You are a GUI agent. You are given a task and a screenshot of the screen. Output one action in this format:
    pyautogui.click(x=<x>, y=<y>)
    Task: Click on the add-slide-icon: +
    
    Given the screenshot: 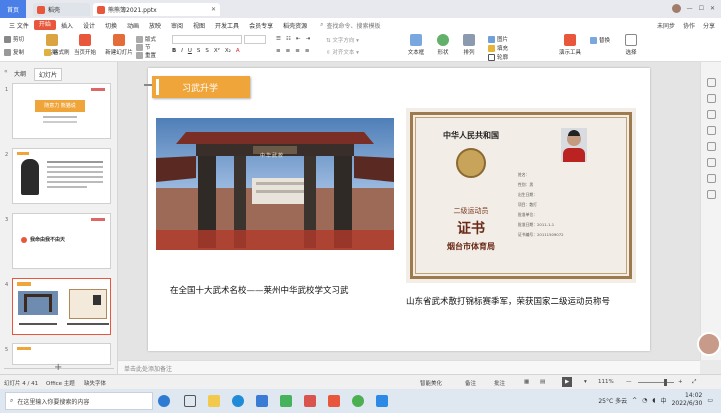 What is the action you would take?
    pyautogui.click(x=58, y=367)
    